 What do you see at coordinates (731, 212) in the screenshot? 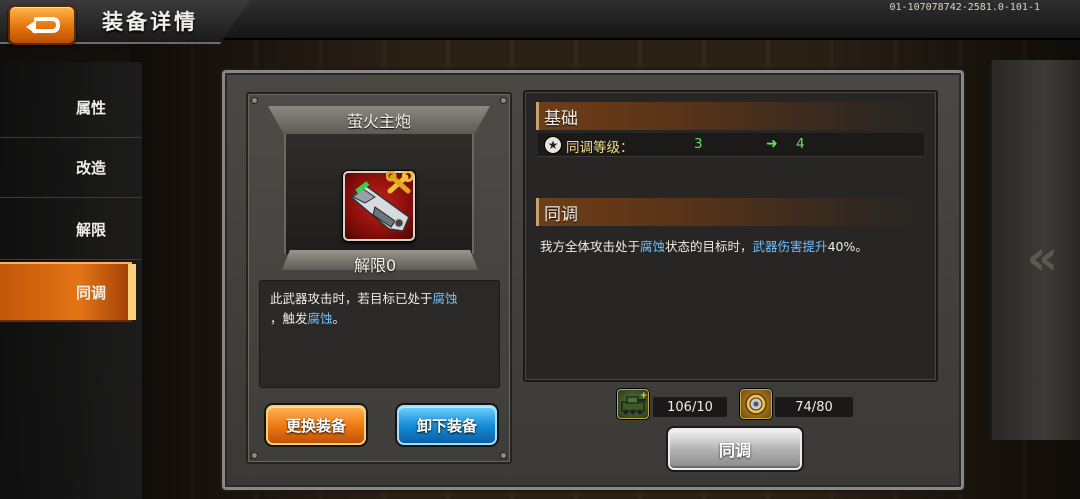
I see `sync-heading: 同调` at bounding box center [731, 212].